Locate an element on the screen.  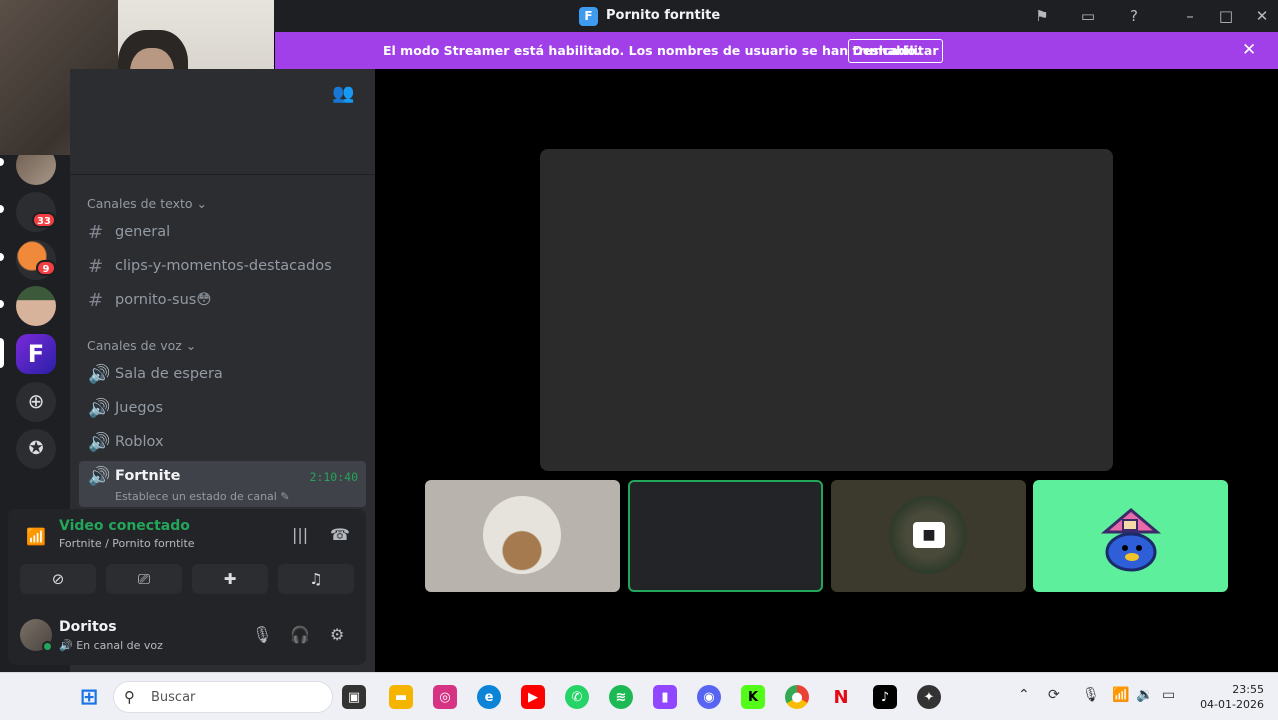
tray-expand-icon: ⌃ is located at coordinates (1024, 695).